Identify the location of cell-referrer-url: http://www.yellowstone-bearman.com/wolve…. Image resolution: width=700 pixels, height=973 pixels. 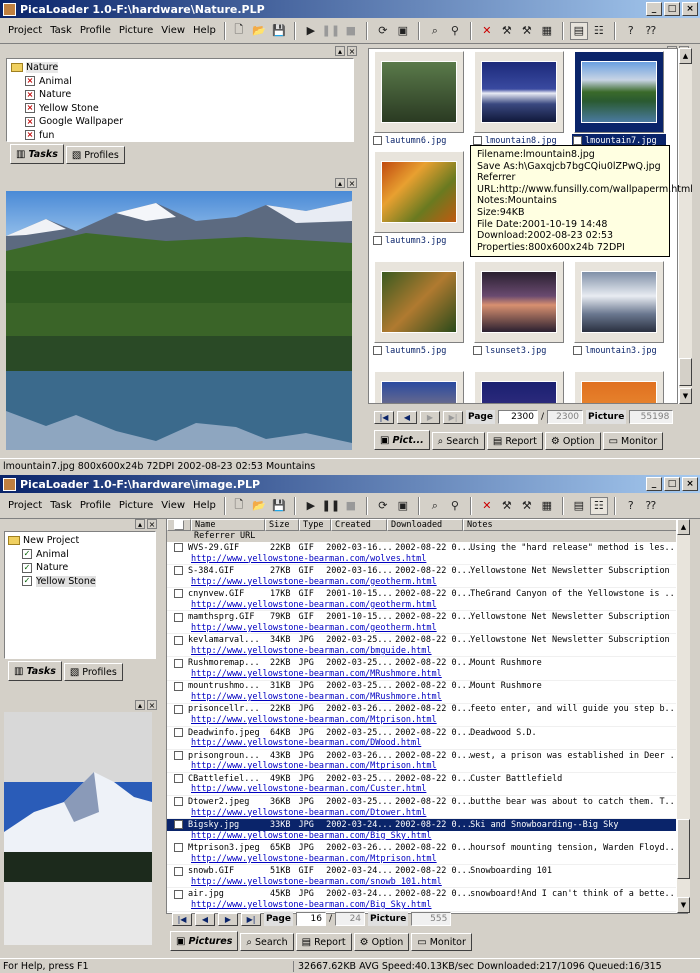
(427, 560).